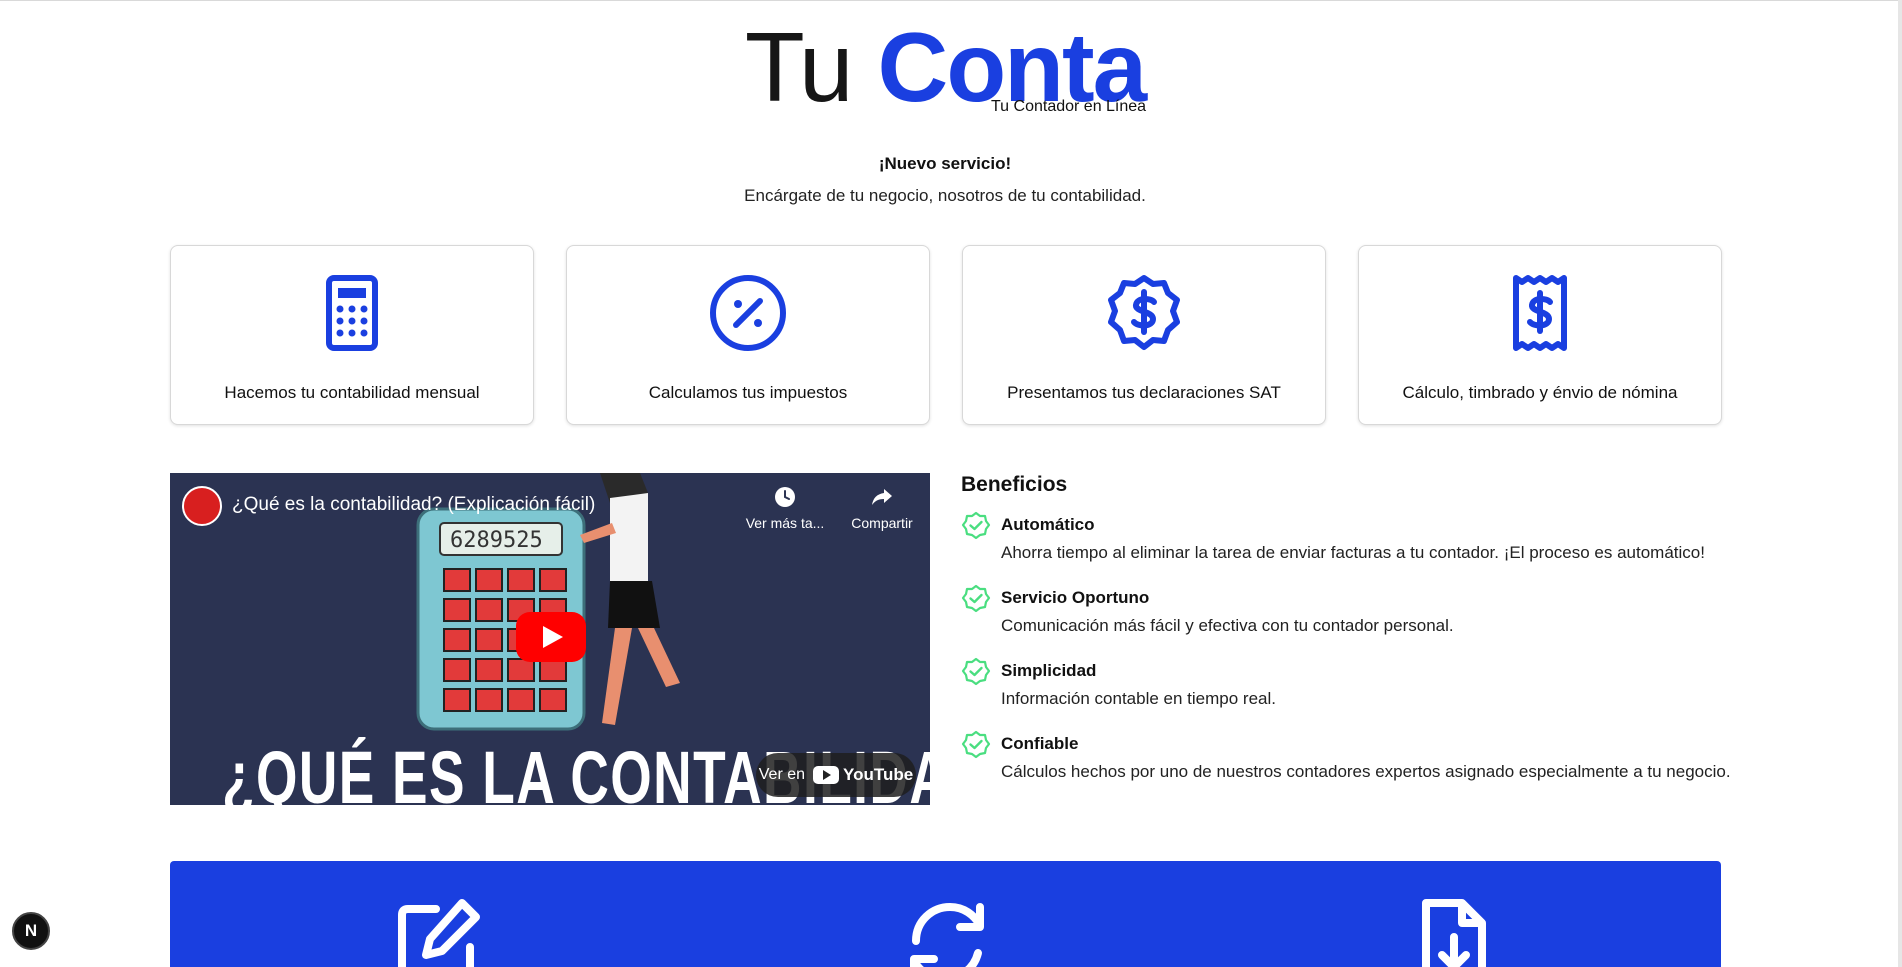  I want to click on percent-circle-icon, so click(748, 313).